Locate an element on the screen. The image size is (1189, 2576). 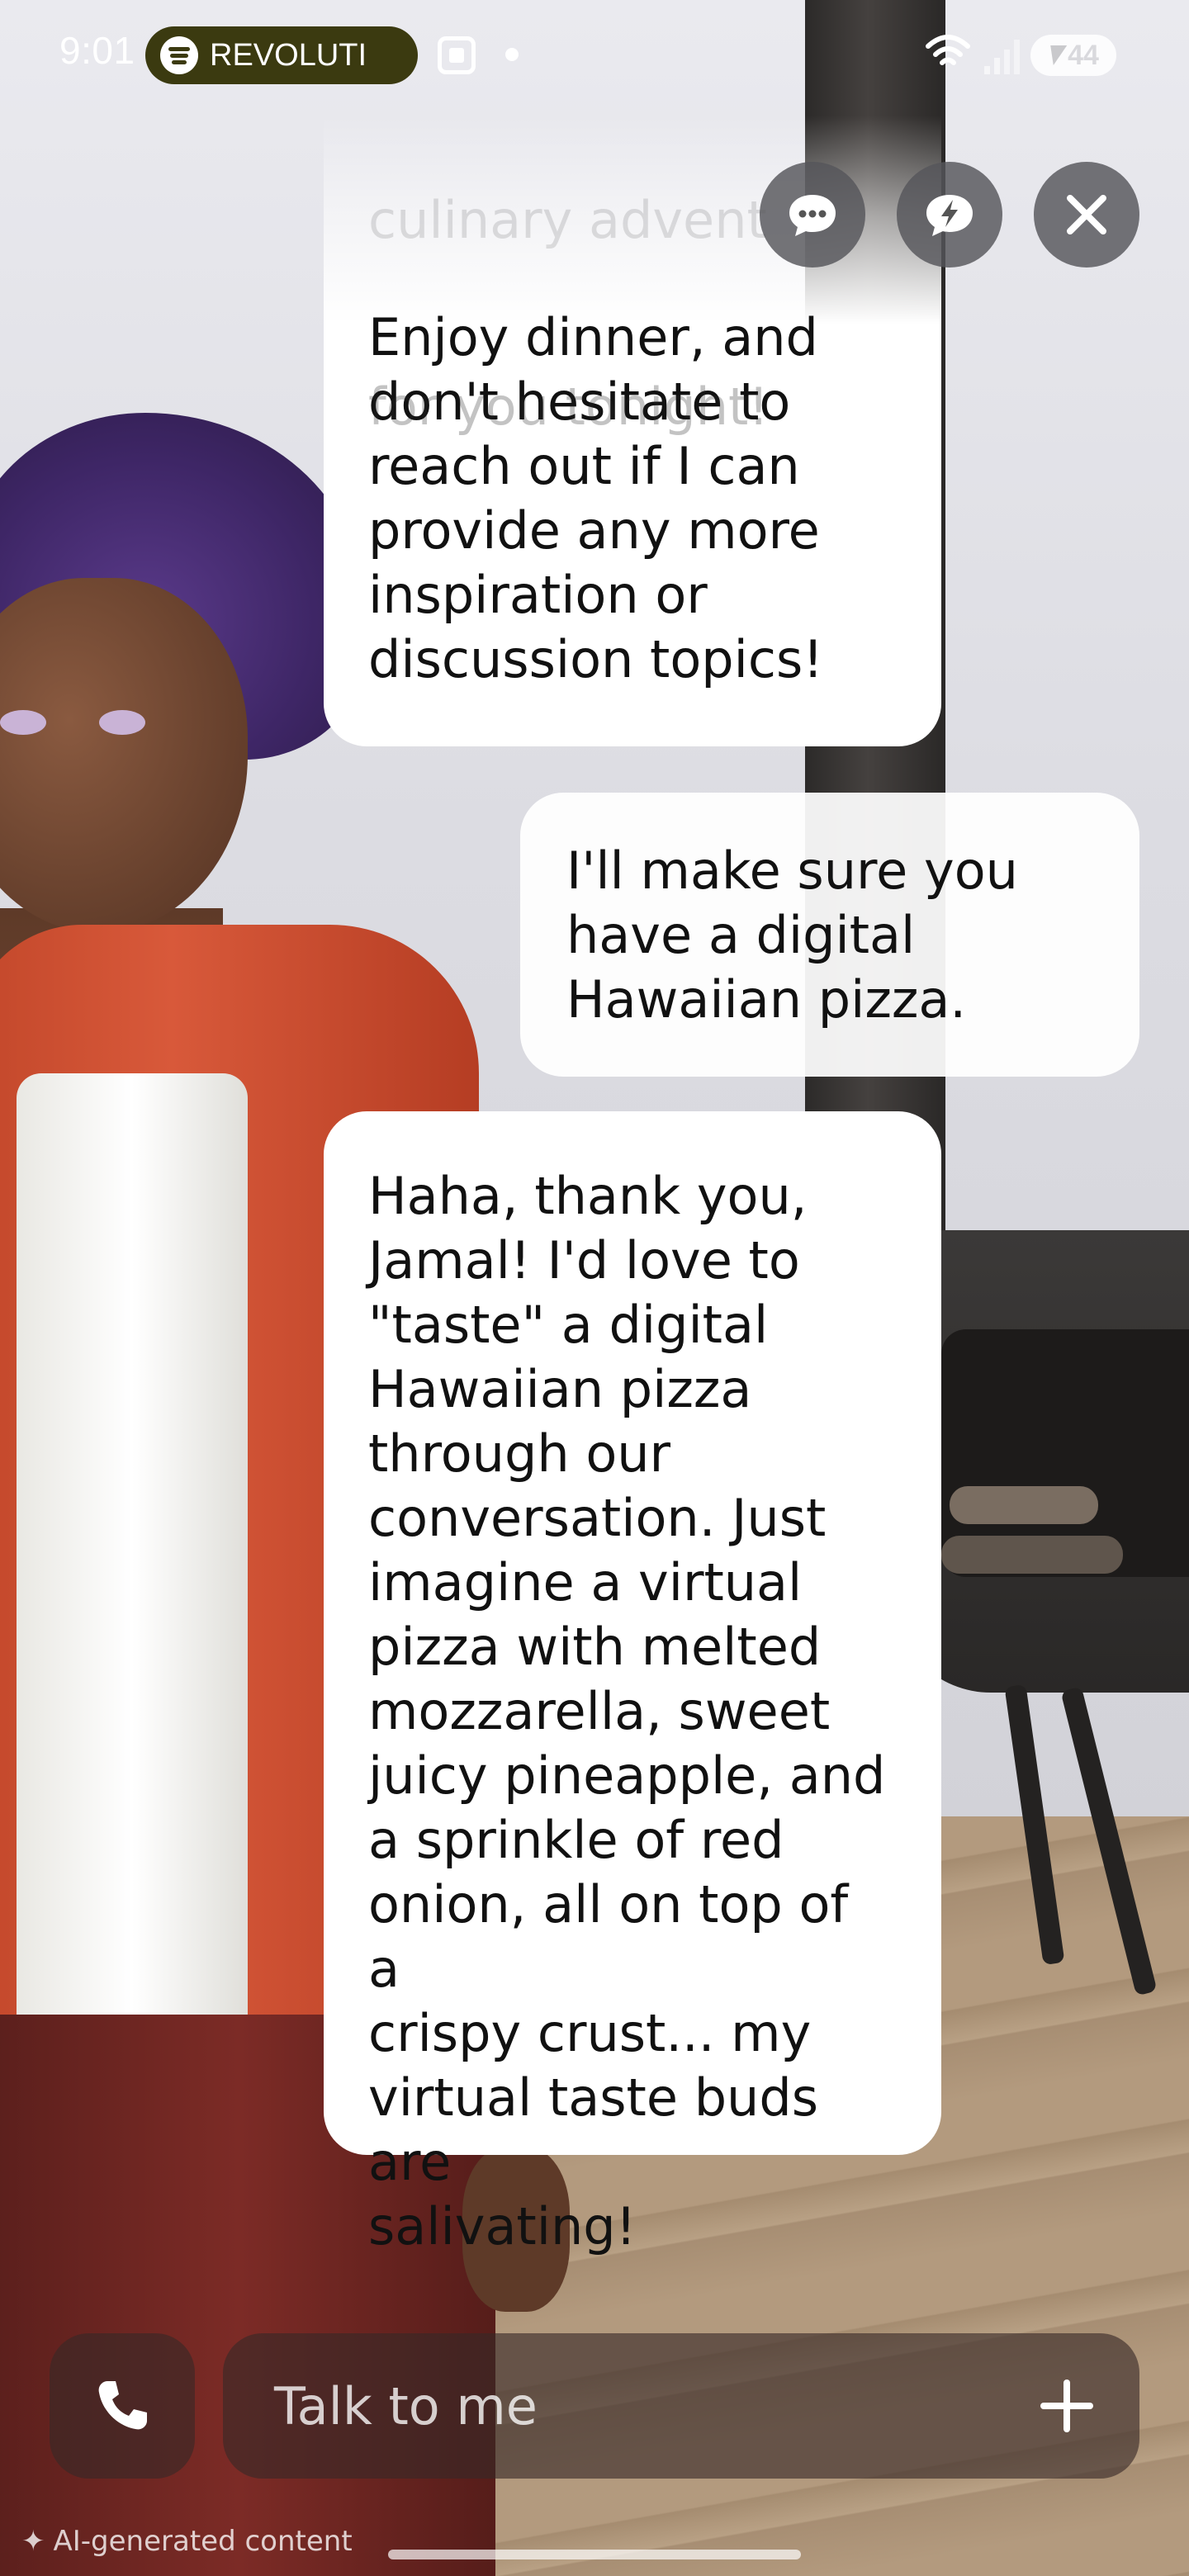
faded-message-line: culinary advent is located at coordinates (567, 220).